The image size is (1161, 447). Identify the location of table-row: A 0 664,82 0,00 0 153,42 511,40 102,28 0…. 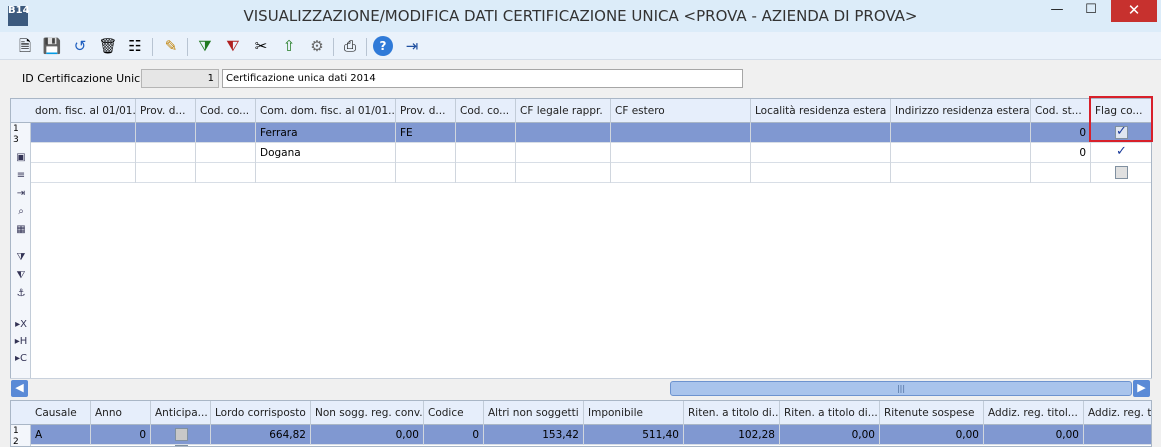
(591, 435).